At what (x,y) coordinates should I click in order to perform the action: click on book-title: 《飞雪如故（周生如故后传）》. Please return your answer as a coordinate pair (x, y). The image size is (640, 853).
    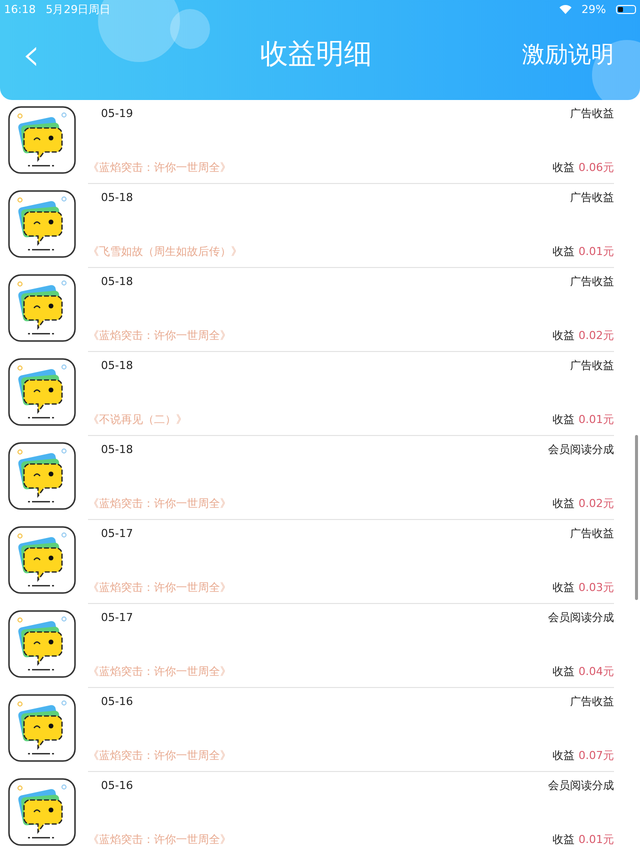
    Looking at the image, I should click on (165, 251).